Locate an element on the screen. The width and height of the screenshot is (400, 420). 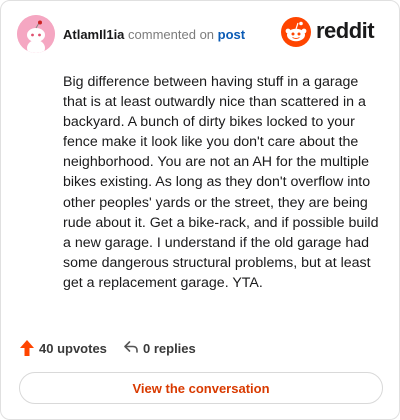
reddit-logo: reddit is located at coordinates (333, 32).